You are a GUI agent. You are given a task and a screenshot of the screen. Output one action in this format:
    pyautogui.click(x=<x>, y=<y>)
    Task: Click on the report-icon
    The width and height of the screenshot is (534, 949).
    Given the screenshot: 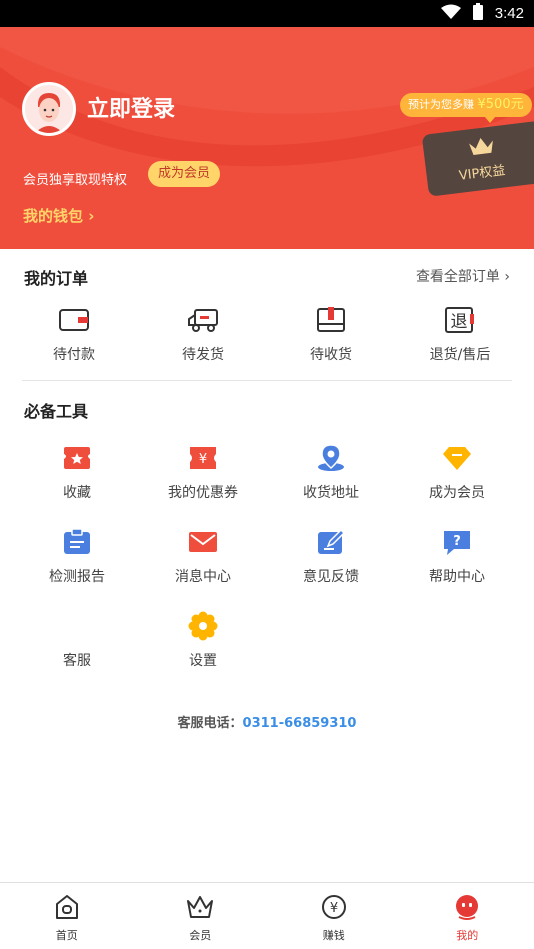 What is the action you would take?
    pyautogui.click(x=77, y=542)
    